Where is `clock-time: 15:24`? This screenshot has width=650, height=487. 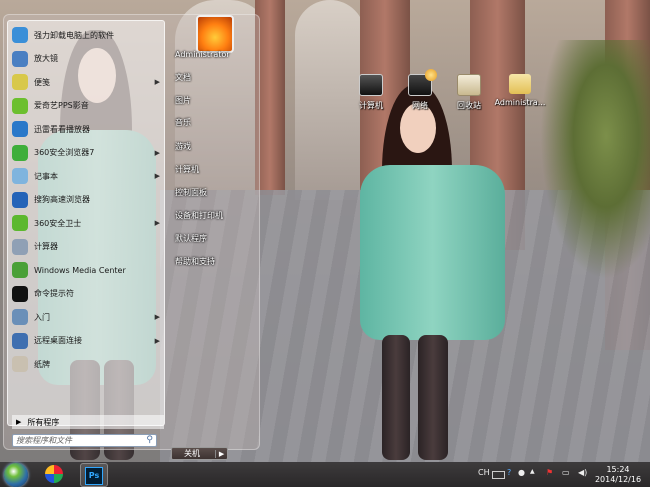 clock-time: 15:24 is located at coordinates (618, 469).